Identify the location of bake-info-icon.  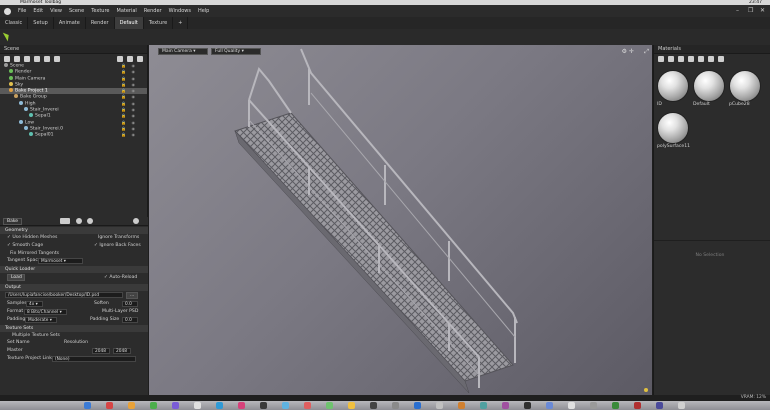
(90, 221).